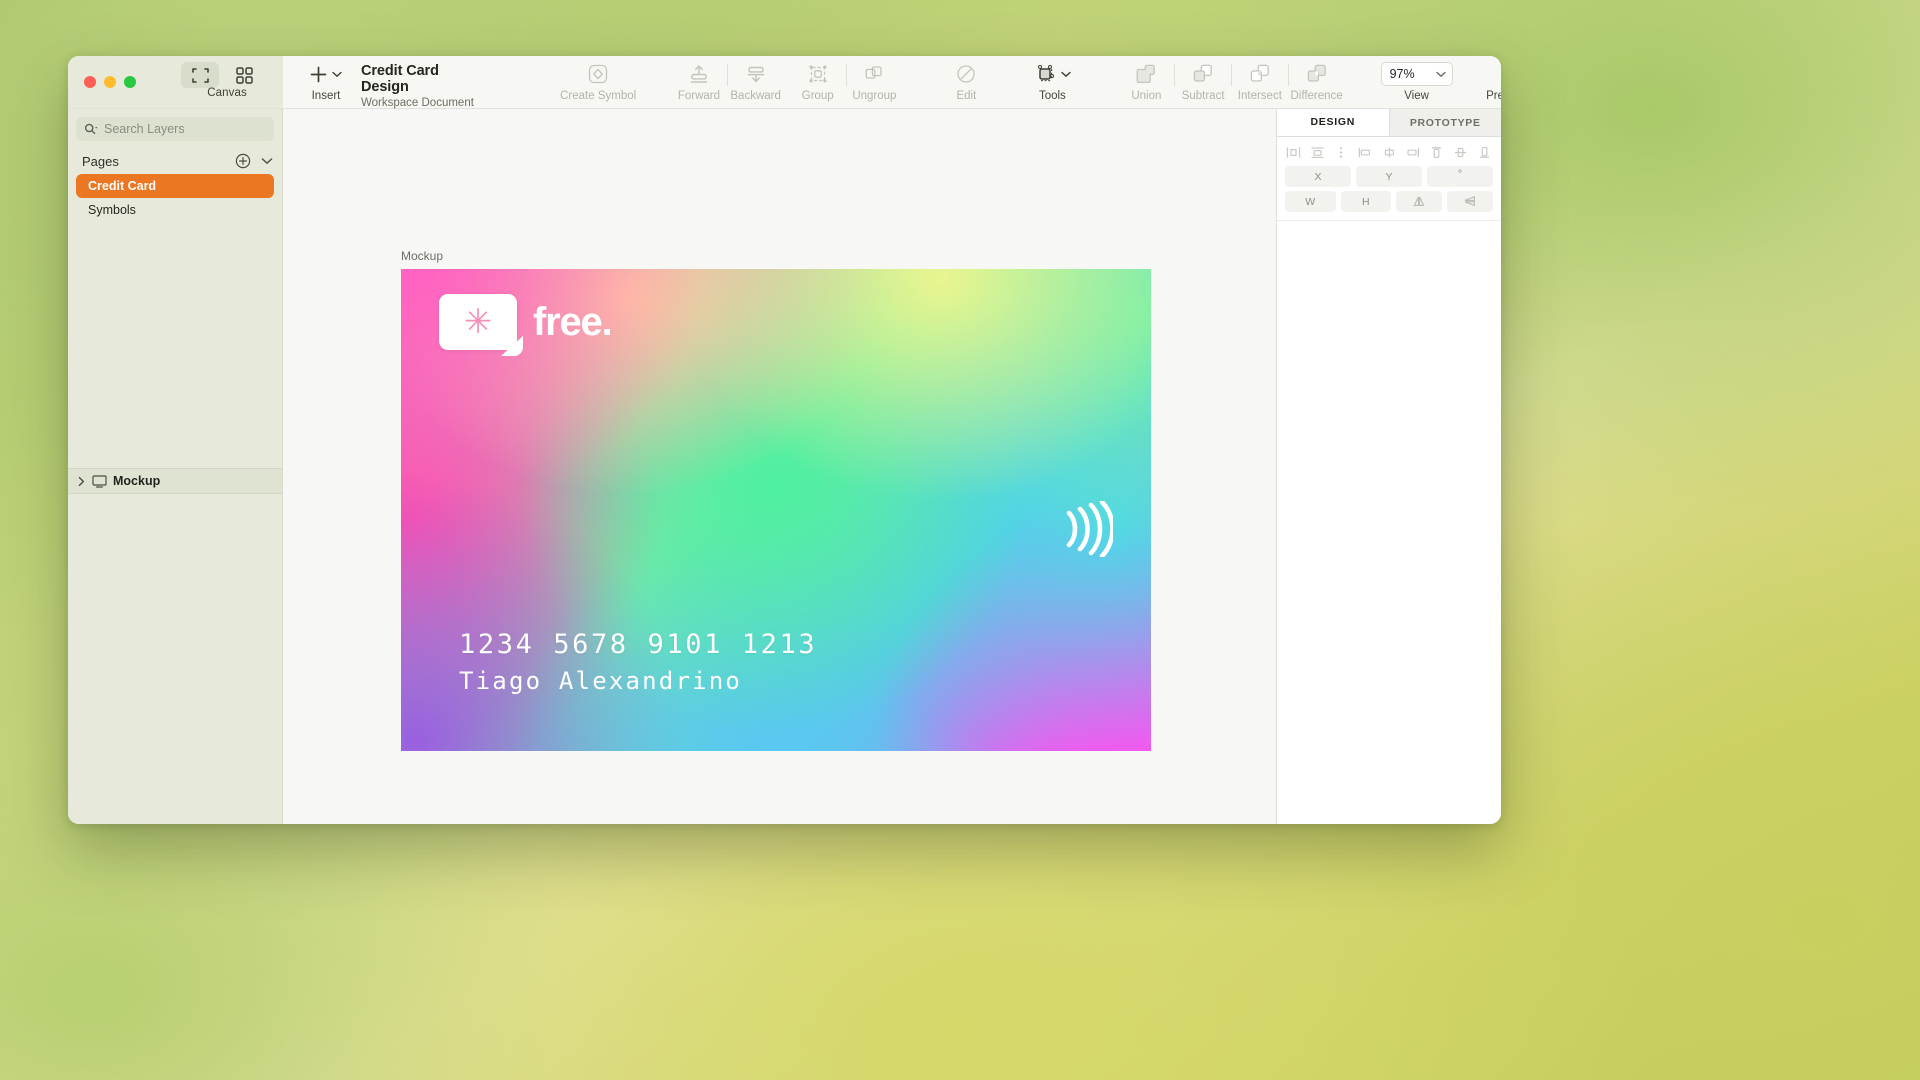 The height and width of the screenshot is (1080, 1920). Describe the element at coordinates (1146, 74) in the screenshot. I see `union-icon` at that location.